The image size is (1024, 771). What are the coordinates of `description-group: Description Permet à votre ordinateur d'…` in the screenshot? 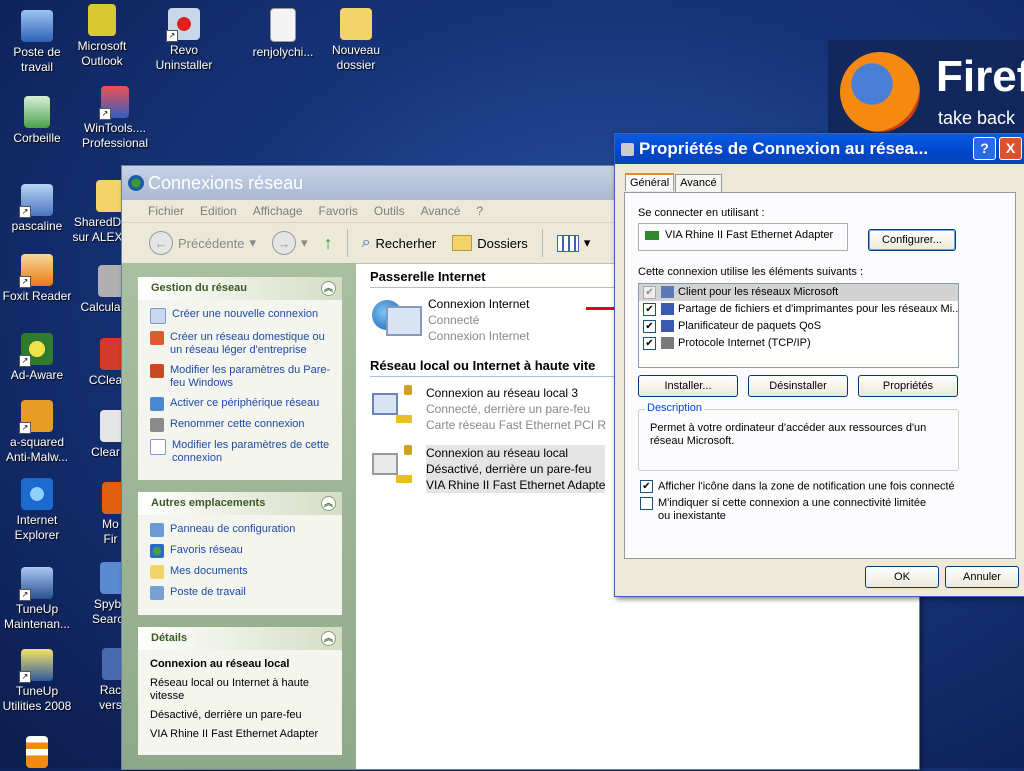 It's located at (798, 436).